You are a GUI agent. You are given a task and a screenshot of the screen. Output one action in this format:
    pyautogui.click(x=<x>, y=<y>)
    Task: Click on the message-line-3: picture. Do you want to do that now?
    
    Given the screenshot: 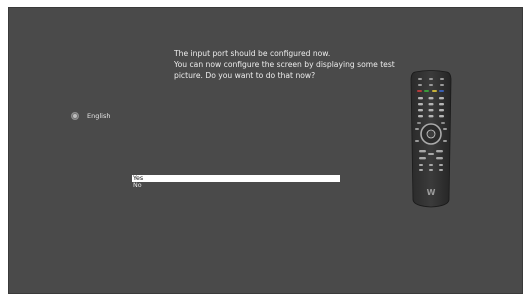 What is the action you would take?
    pyautogui.click(x=245, y=75)
    